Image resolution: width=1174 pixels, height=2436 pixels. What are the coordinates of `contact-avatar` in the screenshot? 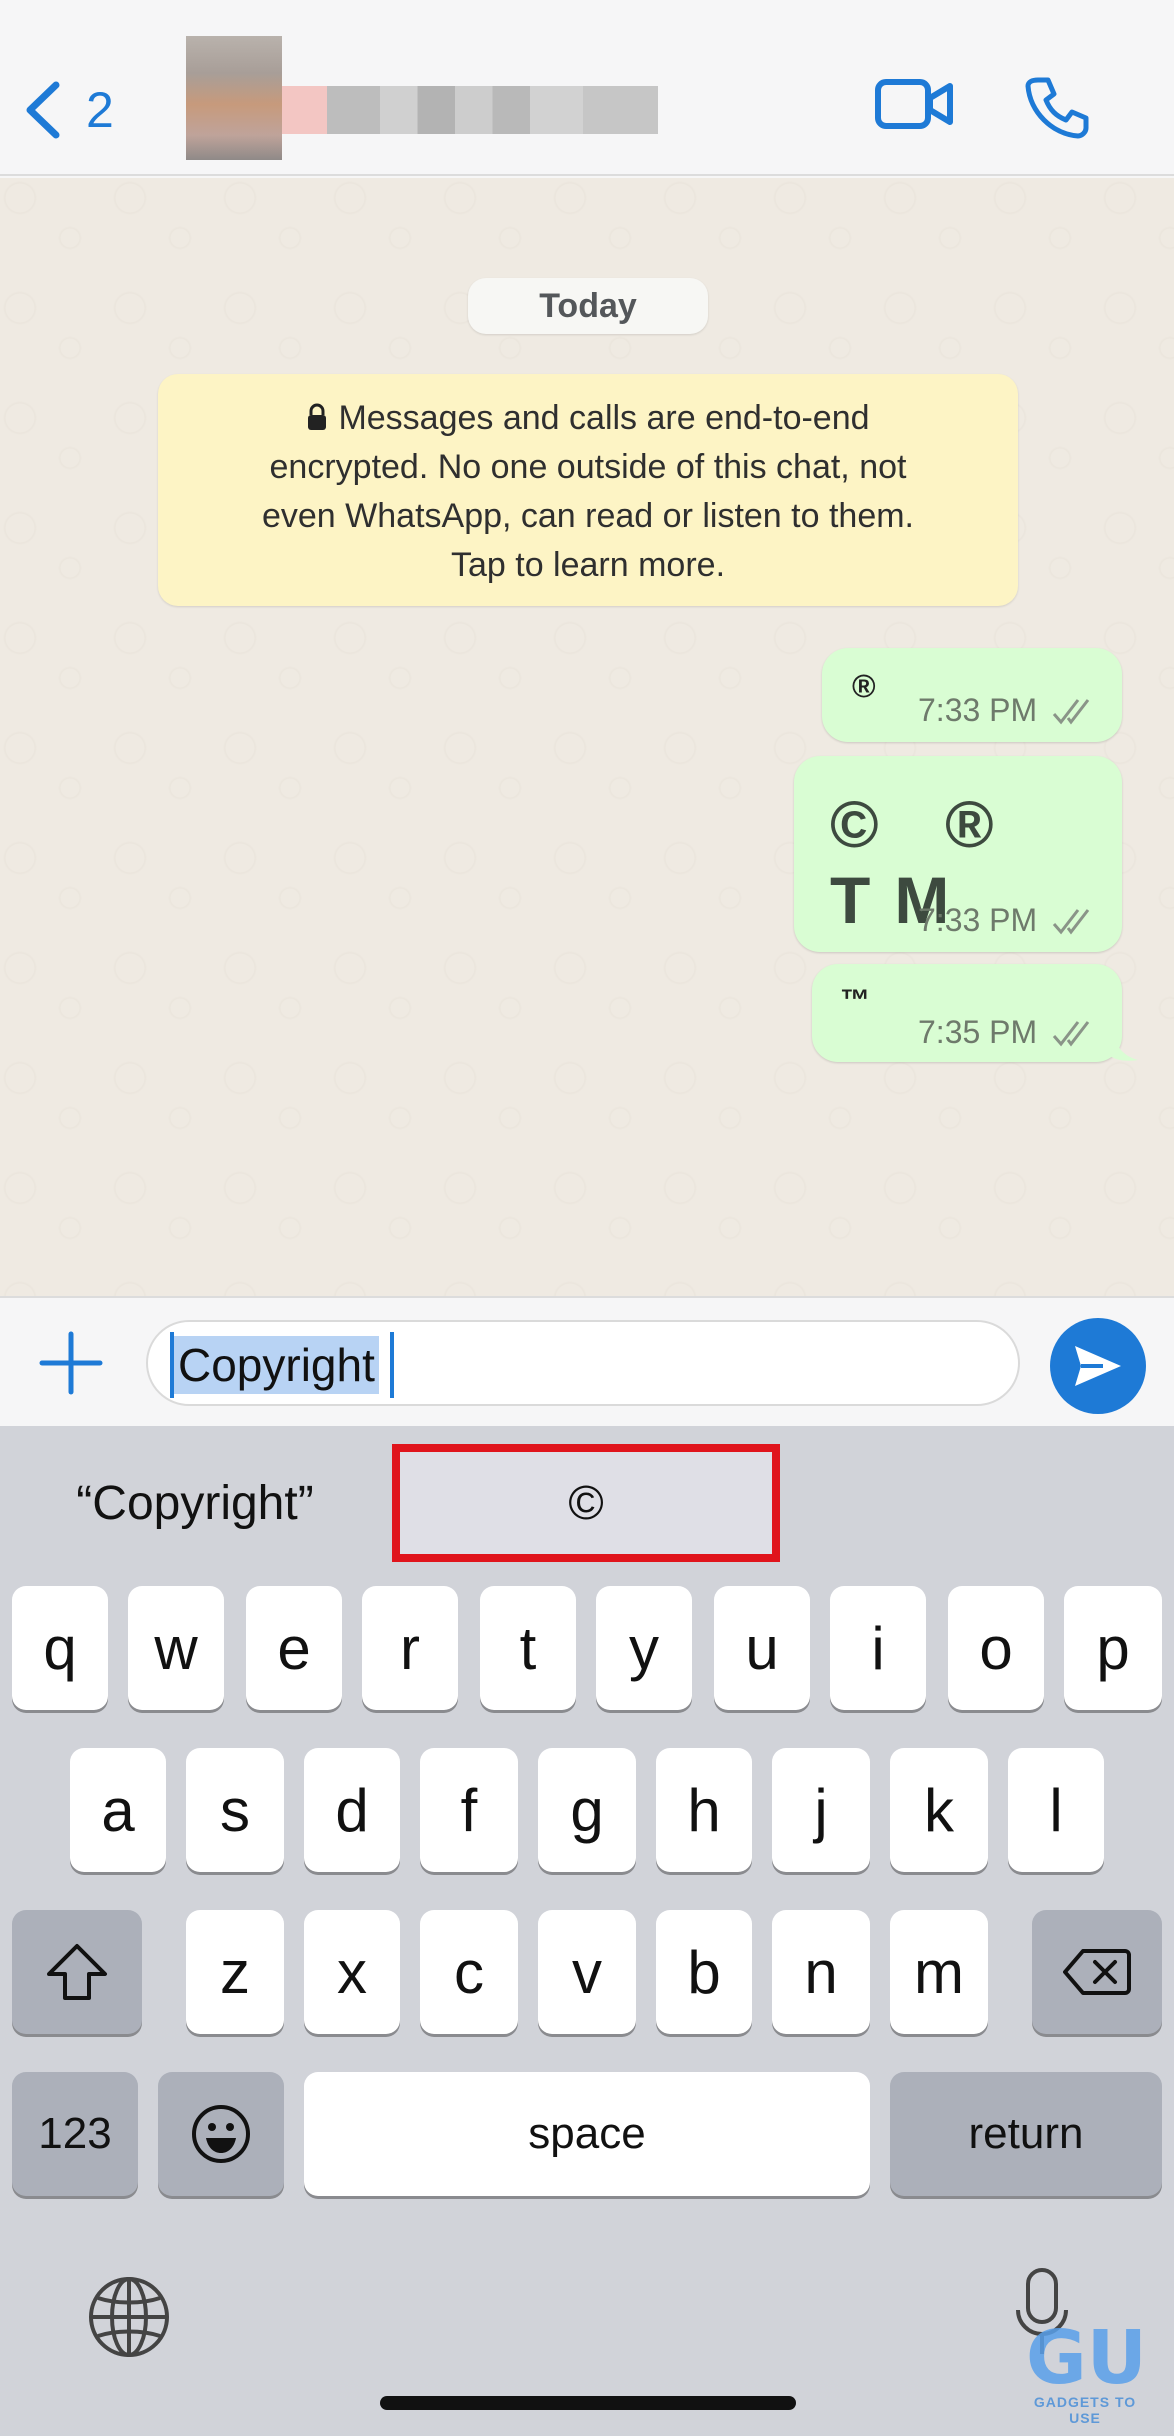 It's located at (234, 98).